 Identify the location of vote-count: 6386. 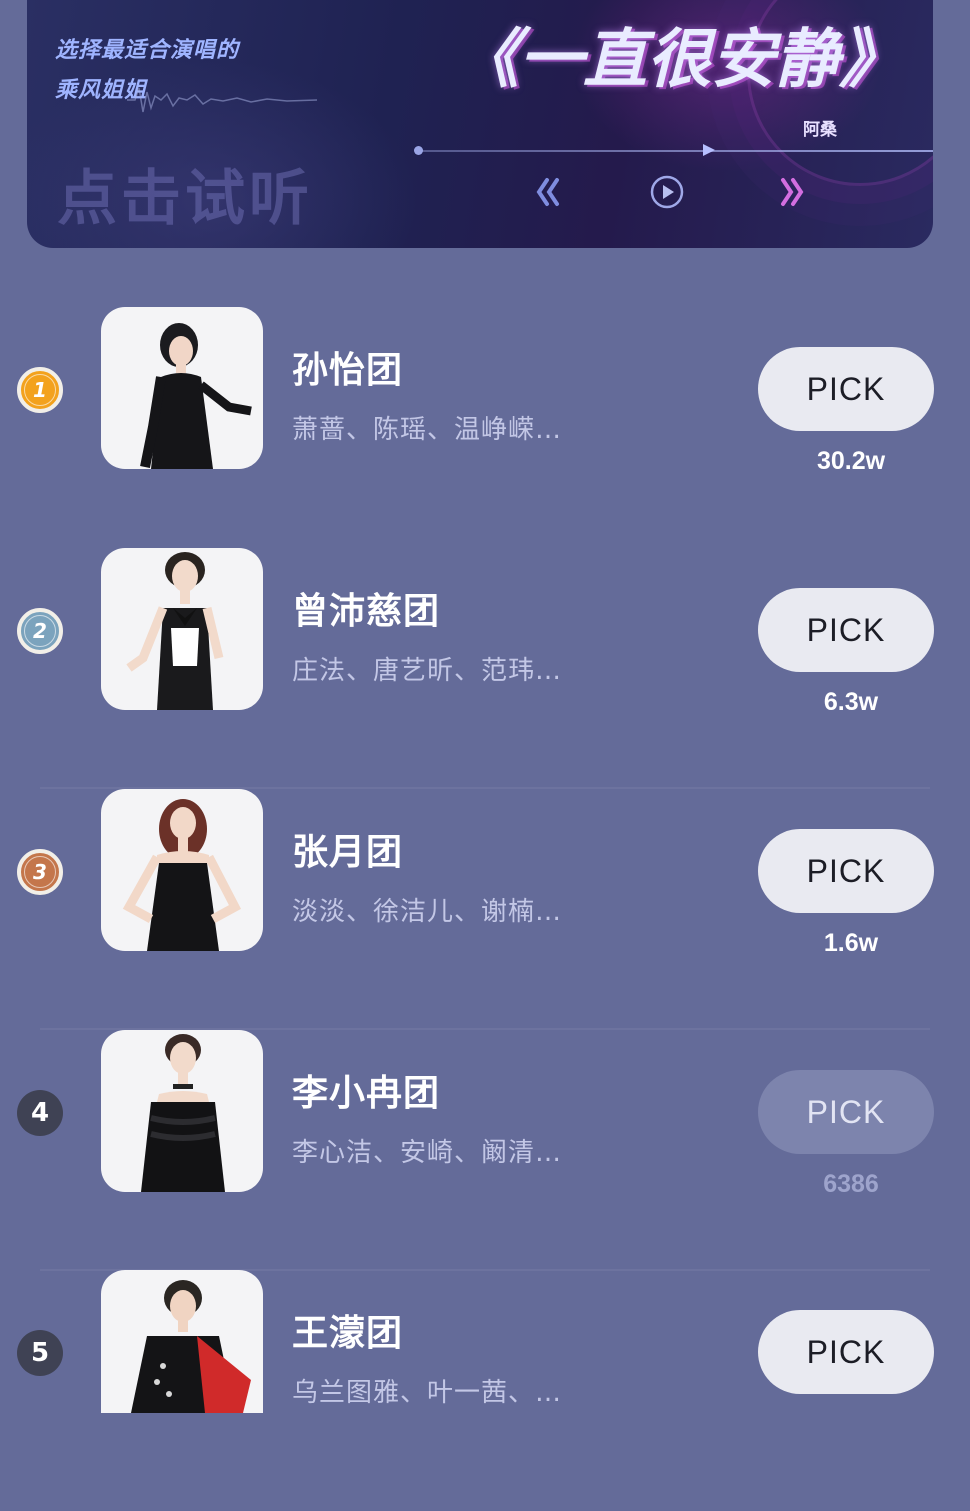
(851, 1184).